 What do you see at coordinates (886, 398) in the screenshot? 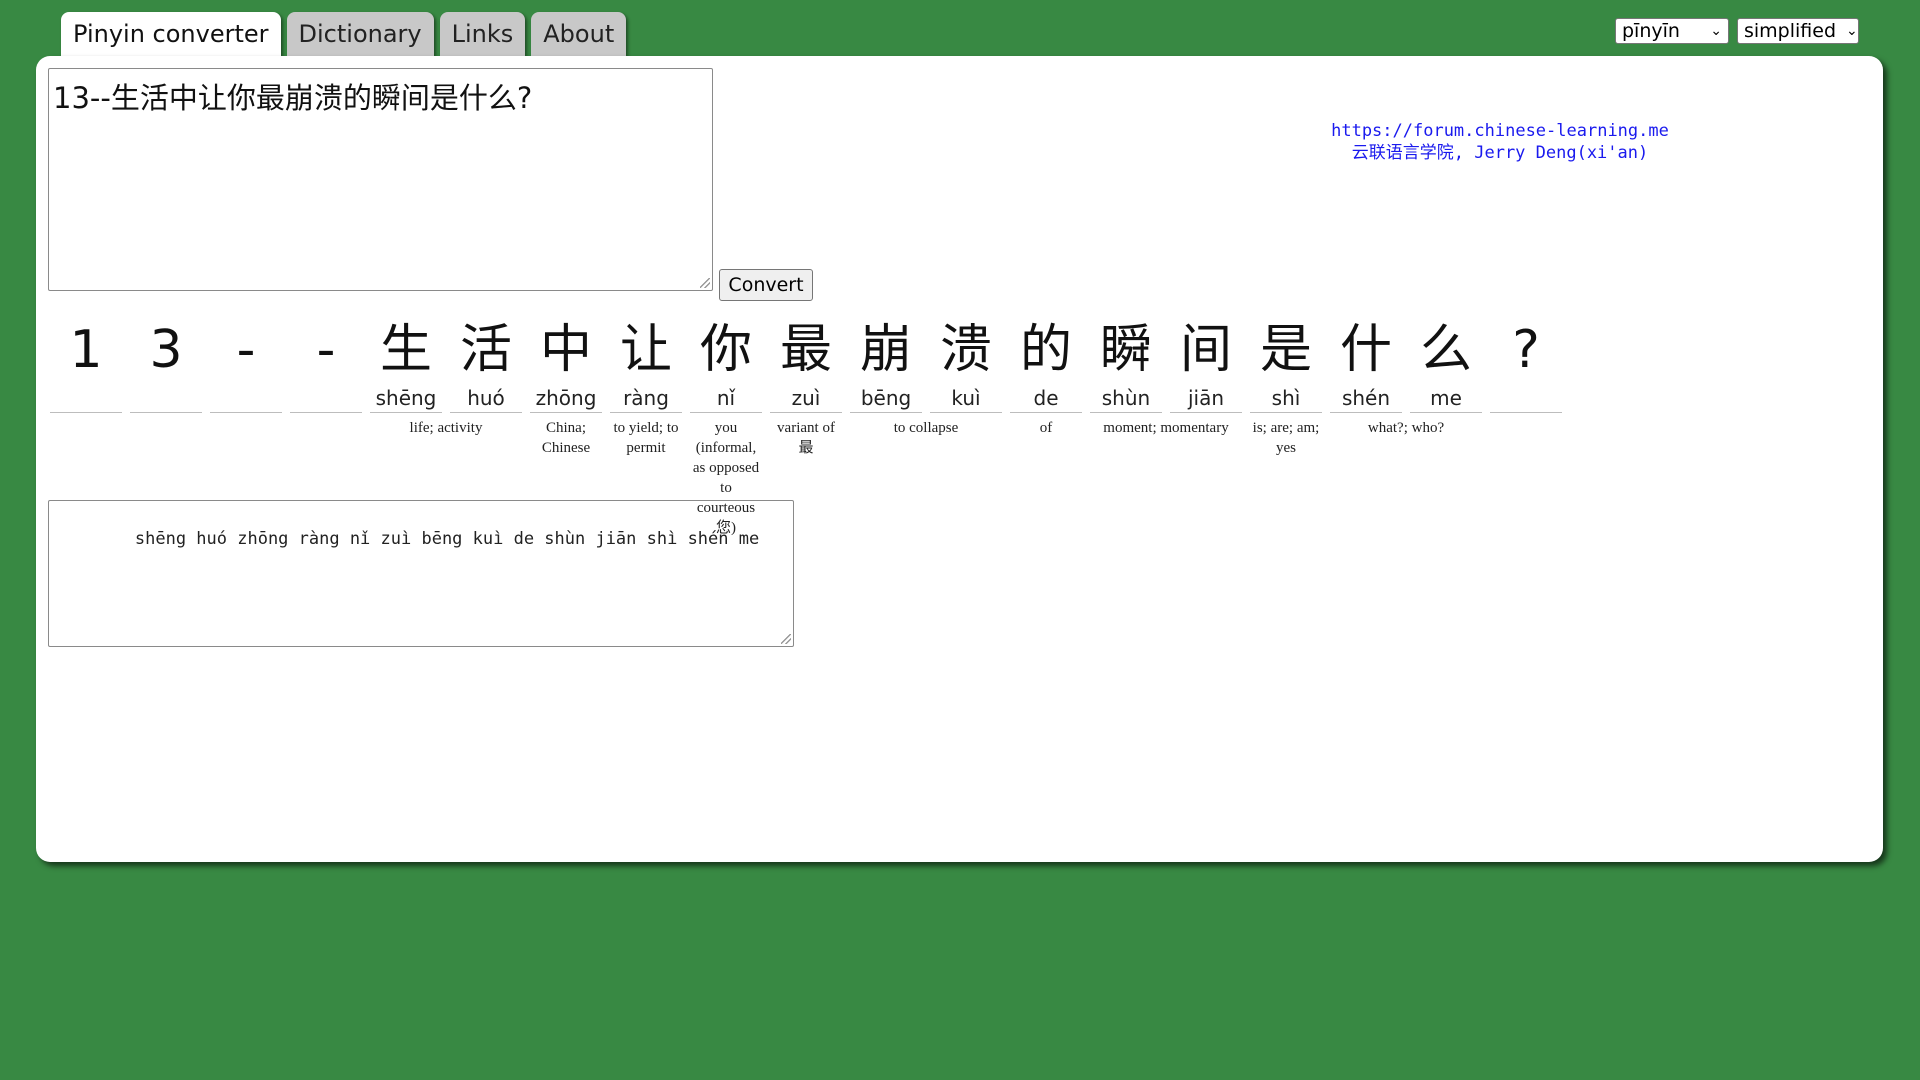
I see `pinyin-syllable: bēng` at bounding box center [886, 398].